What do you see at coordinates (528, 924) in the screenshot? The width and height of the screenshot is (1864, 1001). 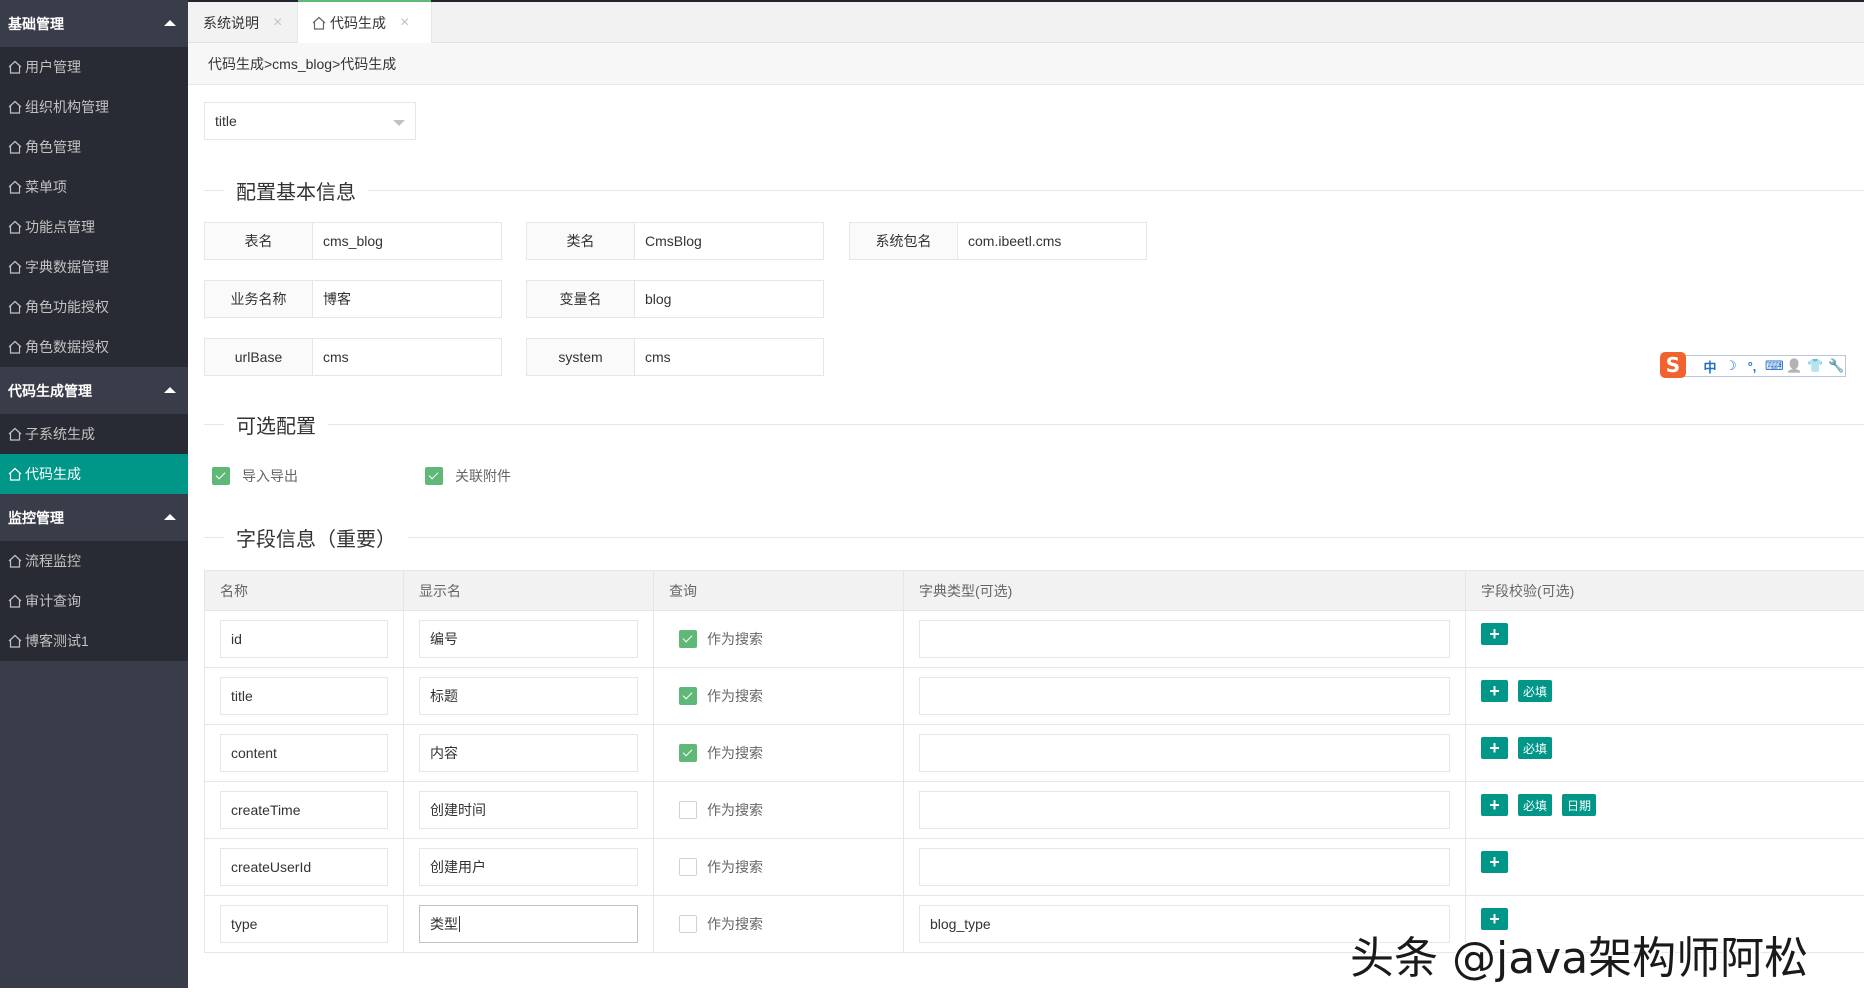 I see `display-name-input: 类型` at bounding box center [528, 924].